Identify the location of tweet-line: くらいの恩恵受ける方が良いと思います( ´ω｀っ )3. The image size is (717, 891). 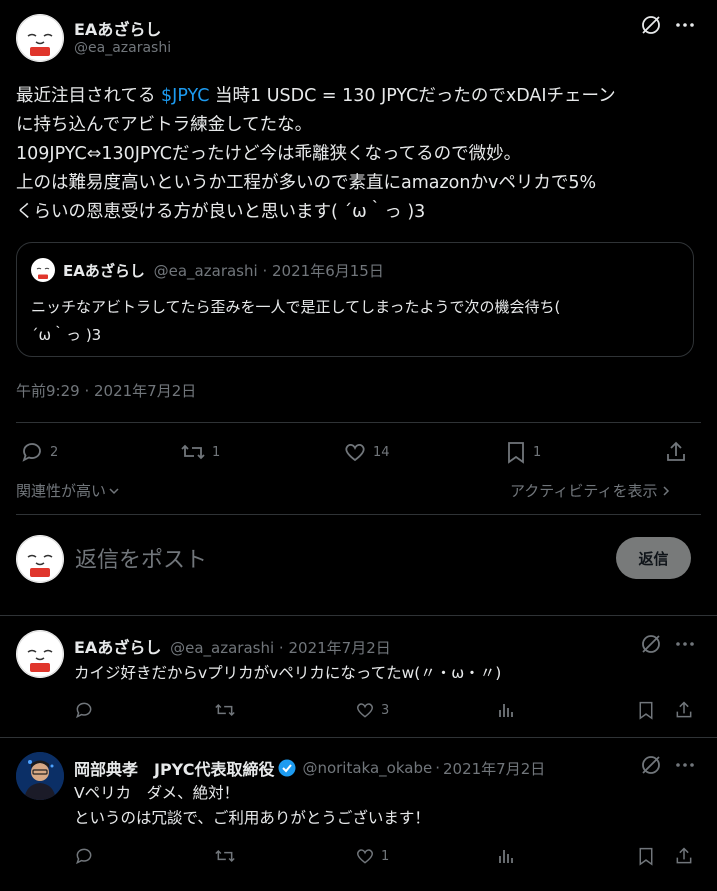
(221, 212).